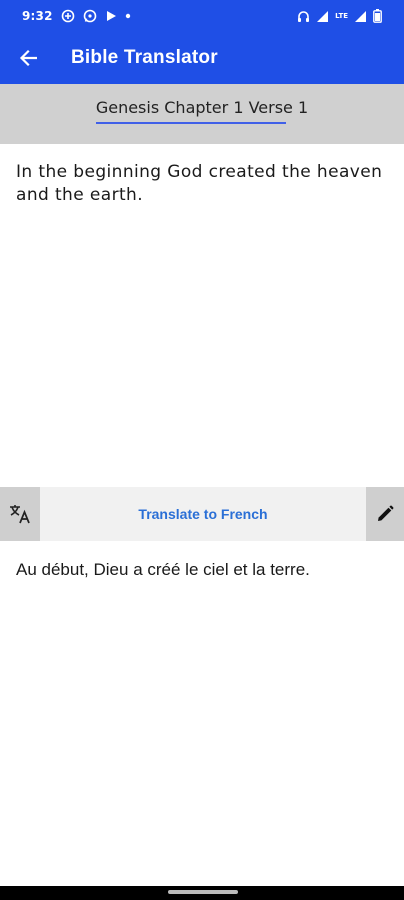 This screenshot has width=404, height=900. I want to click on status-time: 9:32, so click(37, 16).